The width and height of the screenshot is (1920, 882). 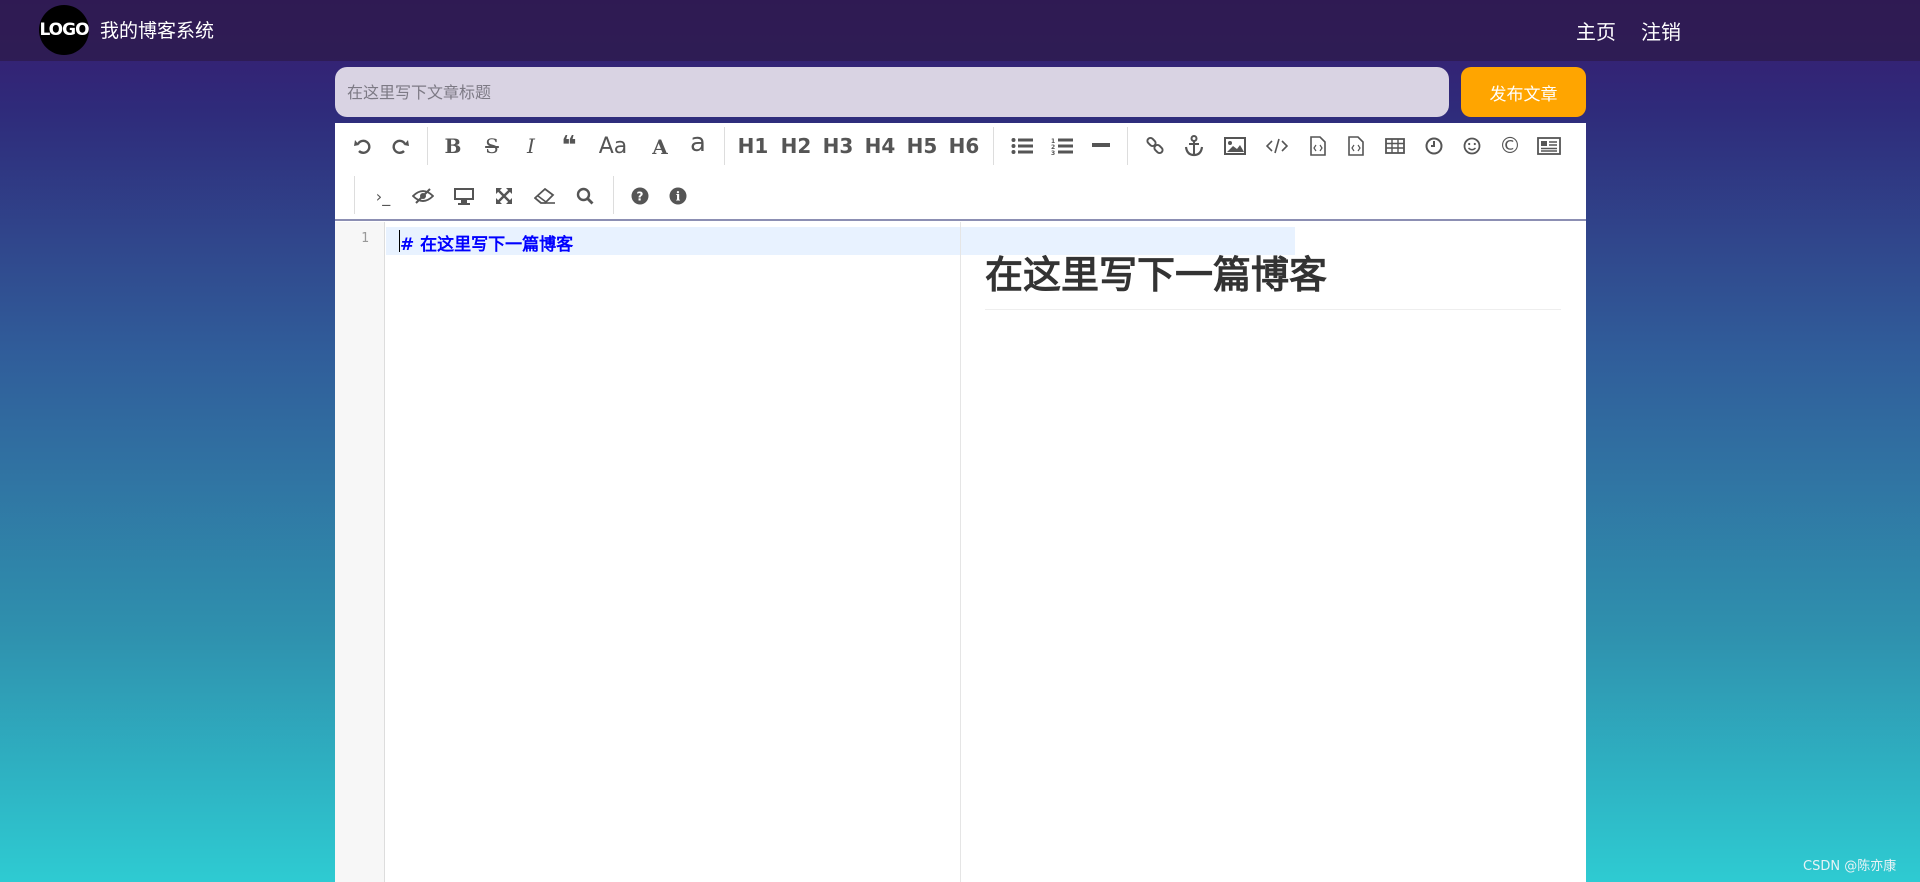 What do you see at coordinates (1155, 146) in the screenshot?
I see `link-icon` at bounding box center [1155, 146].